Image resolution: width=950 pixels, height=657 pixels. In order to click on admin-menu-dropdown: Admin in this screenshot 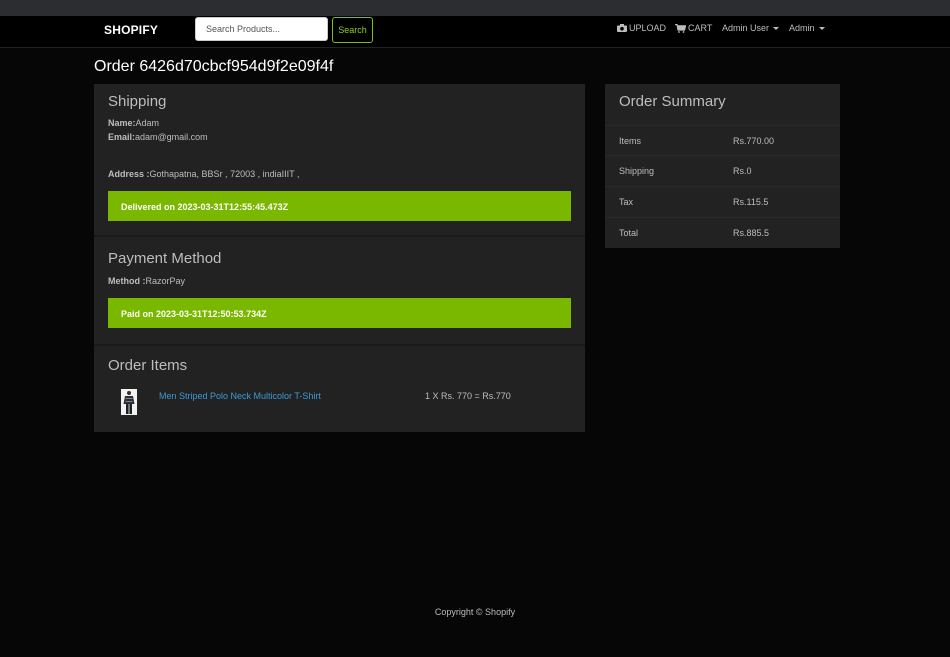, I will do `click(807, 28)`.